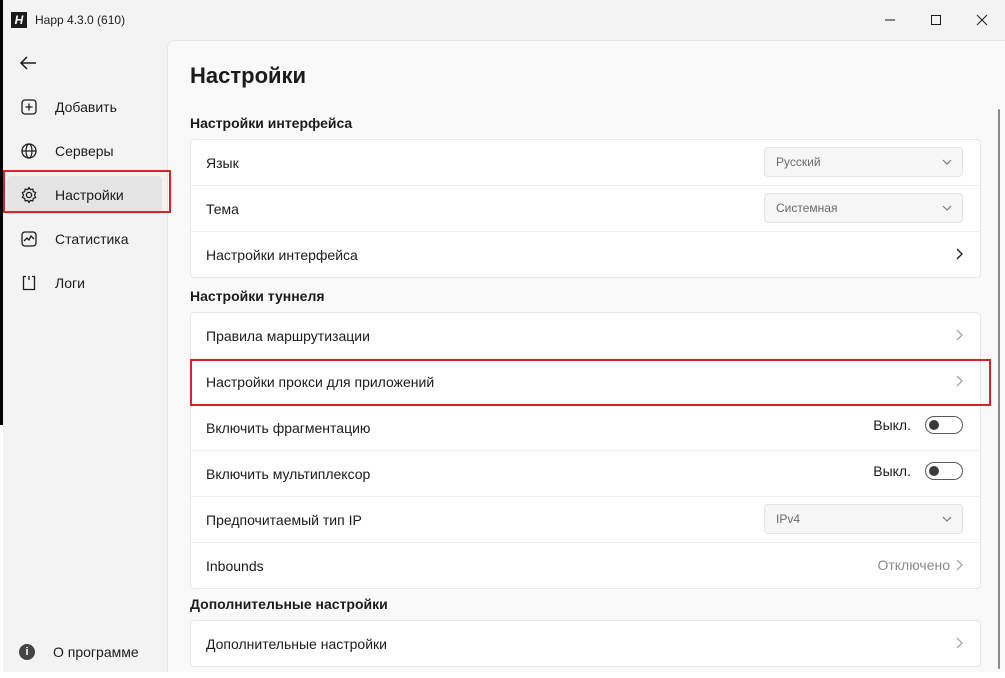  Describe the element at coordinates (257, 296) in the screenshot. I see `section-title: Настройки туннеля` at that location.